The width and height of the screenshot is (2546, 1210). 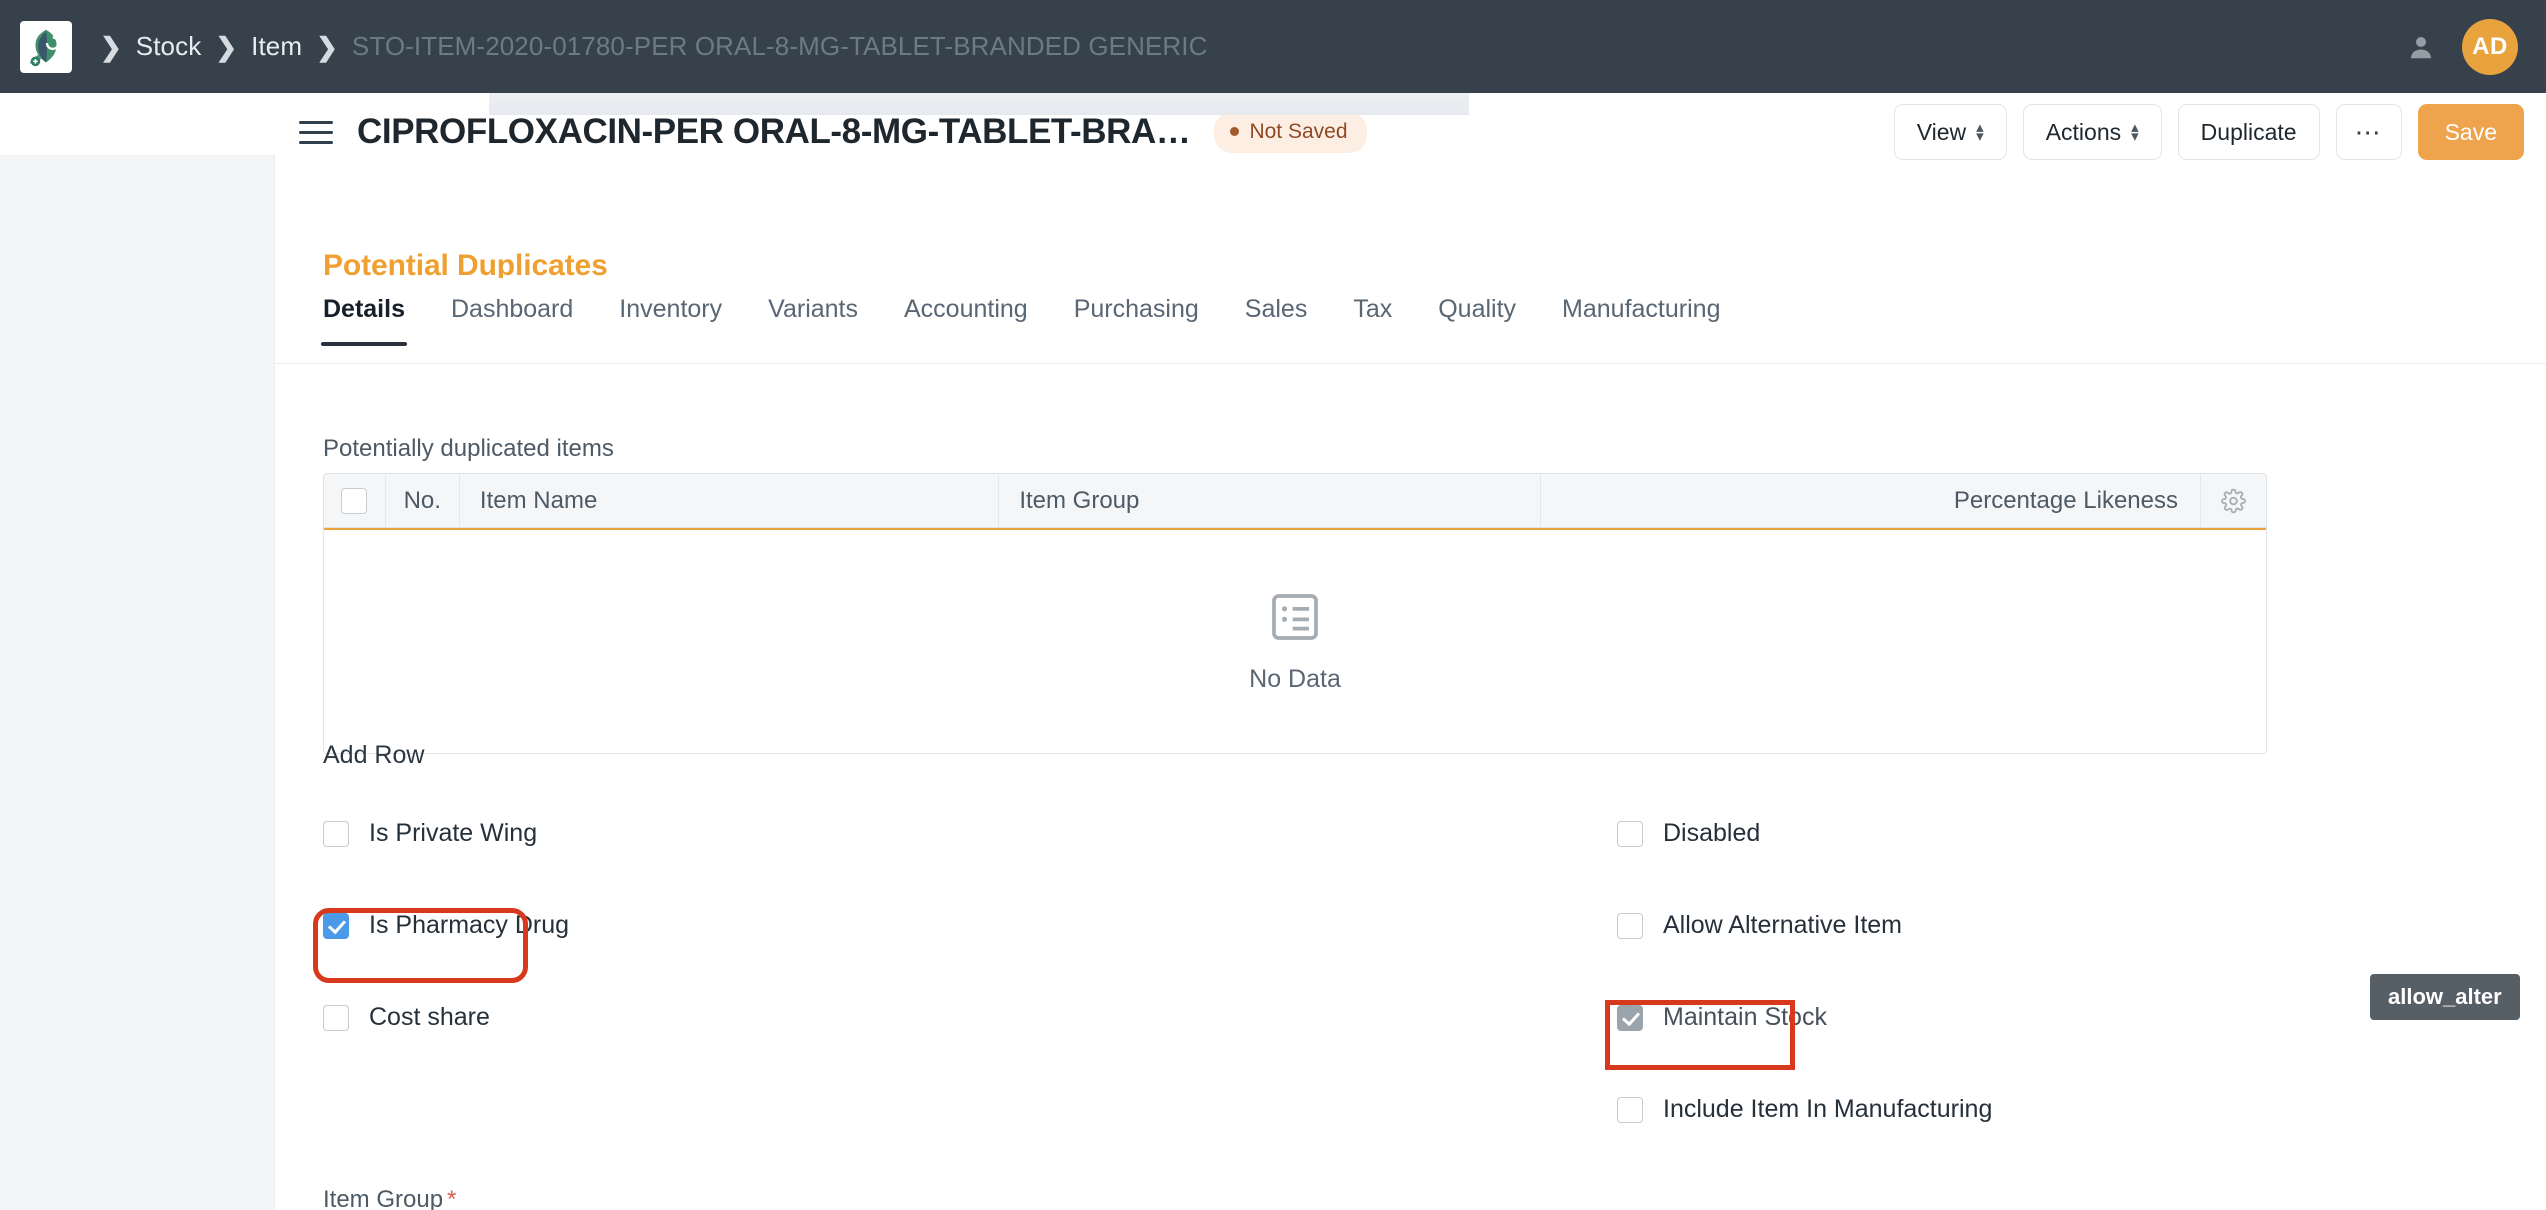 What do you see at coordinates (512, 320) in the screenshot?
I see `tab-dashboard: Dashboard` at bounding box center [512, 320].